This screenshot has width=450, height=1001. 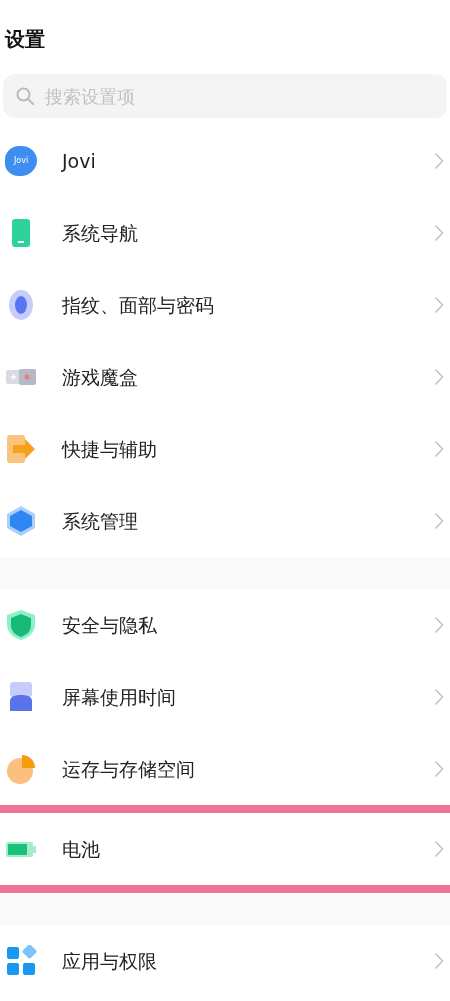 I want to click on settings-item: 系统导航, so click(x=225, y=233).